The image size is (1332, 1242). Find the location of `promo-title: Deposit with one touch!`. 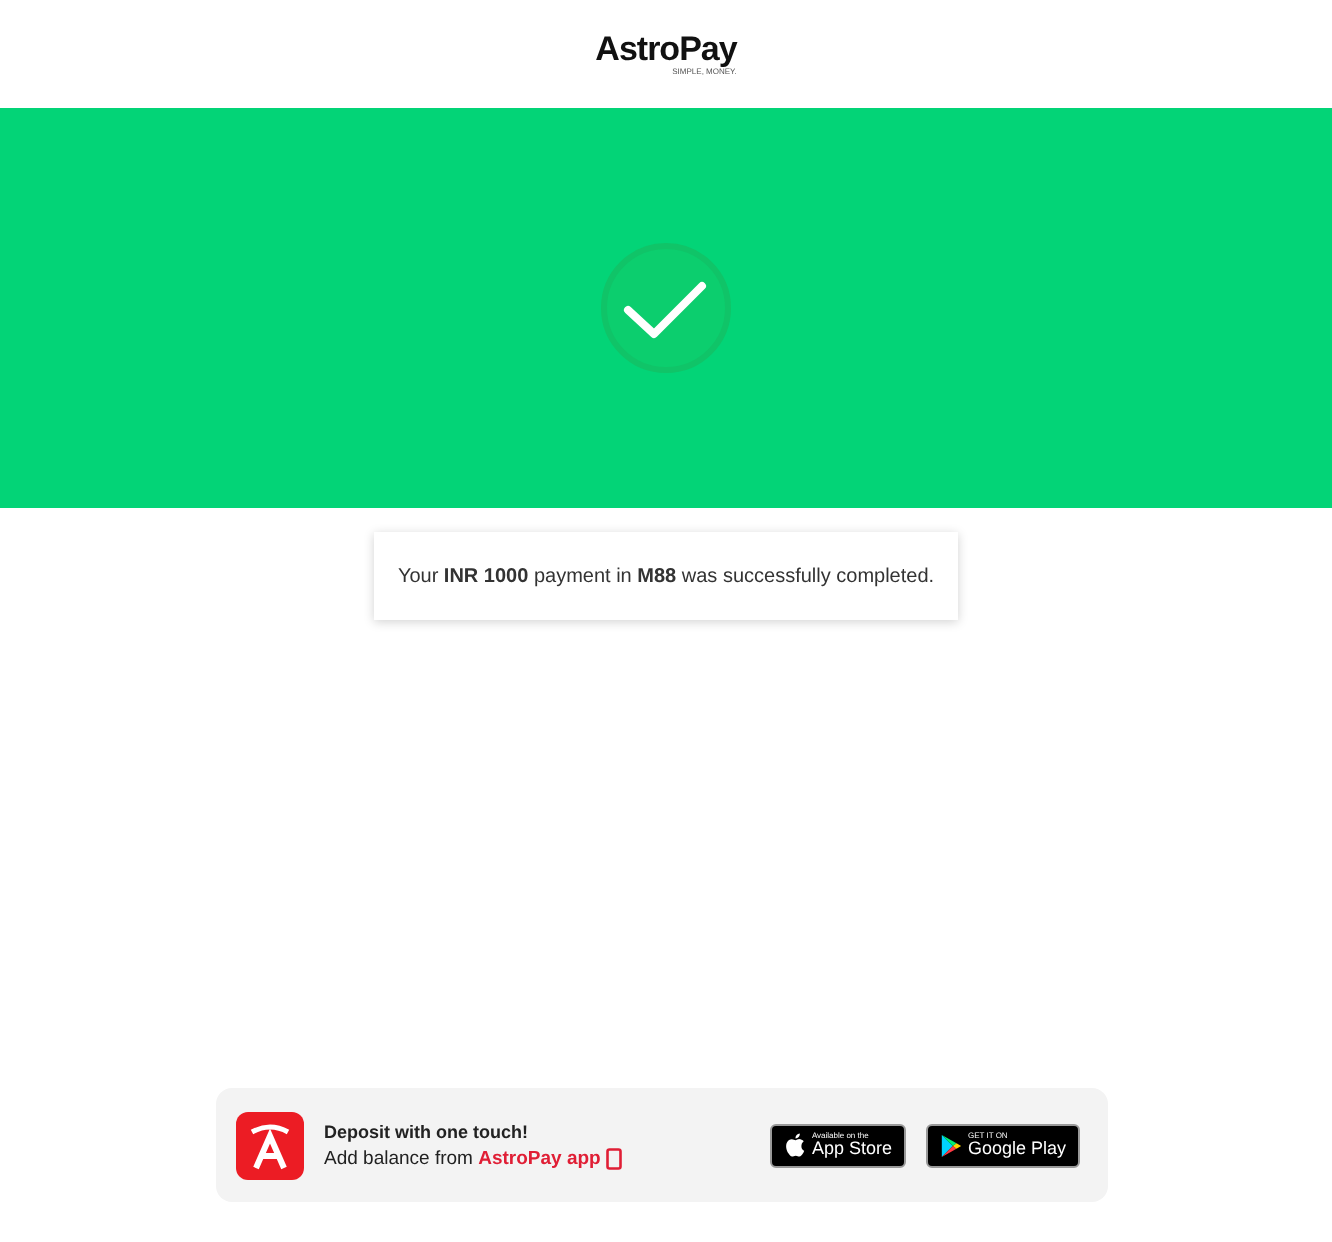

promo-title: Deposit with one touch! is located at coordinates (427, 1131).